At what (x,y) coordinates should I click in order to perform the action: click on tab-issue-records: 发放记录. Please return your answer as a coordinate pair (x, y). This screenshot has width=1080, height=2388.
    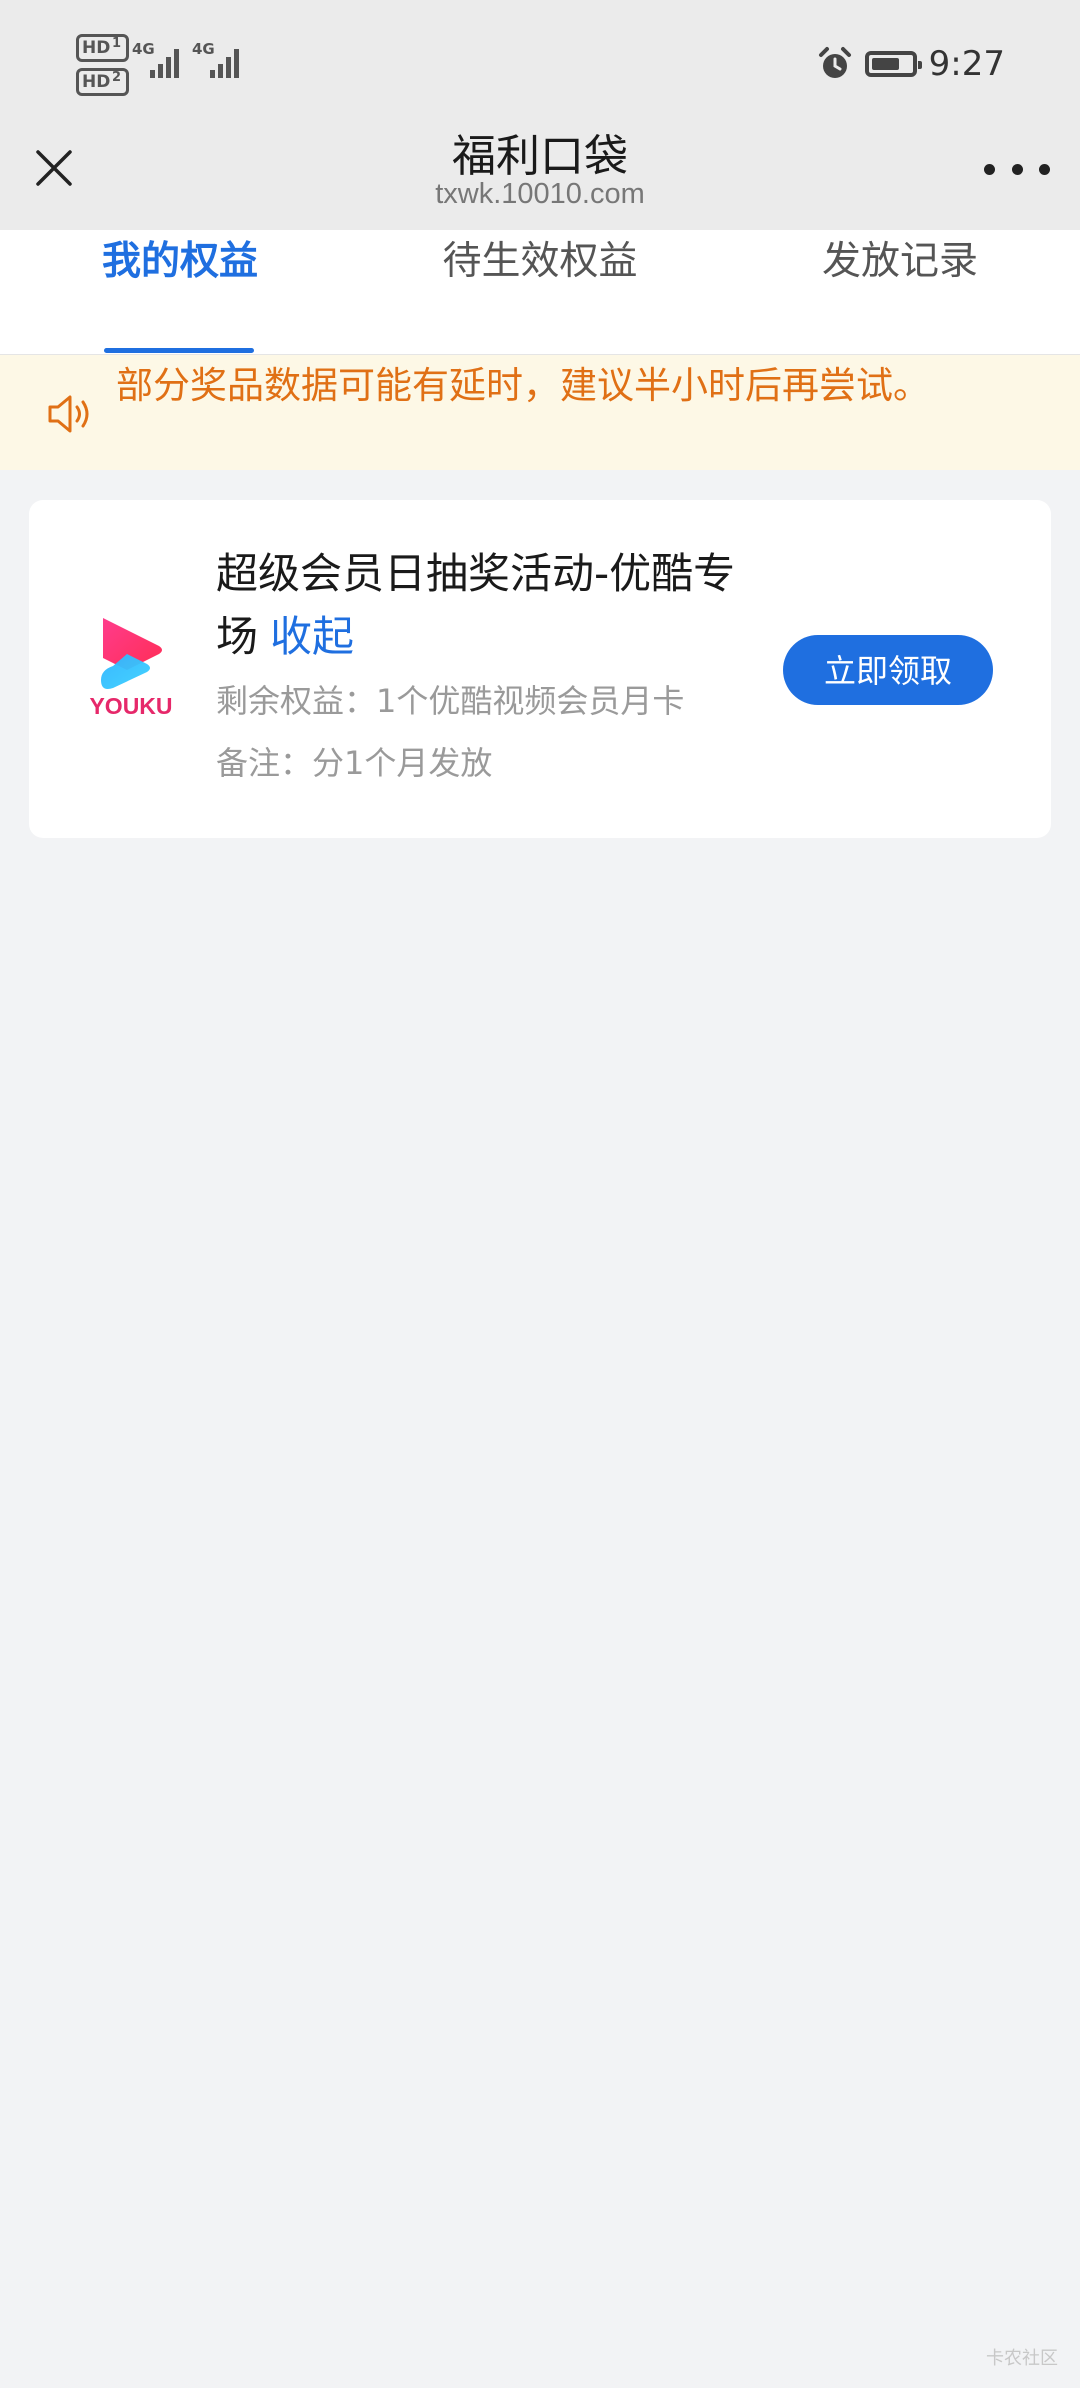
    Looking at the image, I should click on (900, 292).